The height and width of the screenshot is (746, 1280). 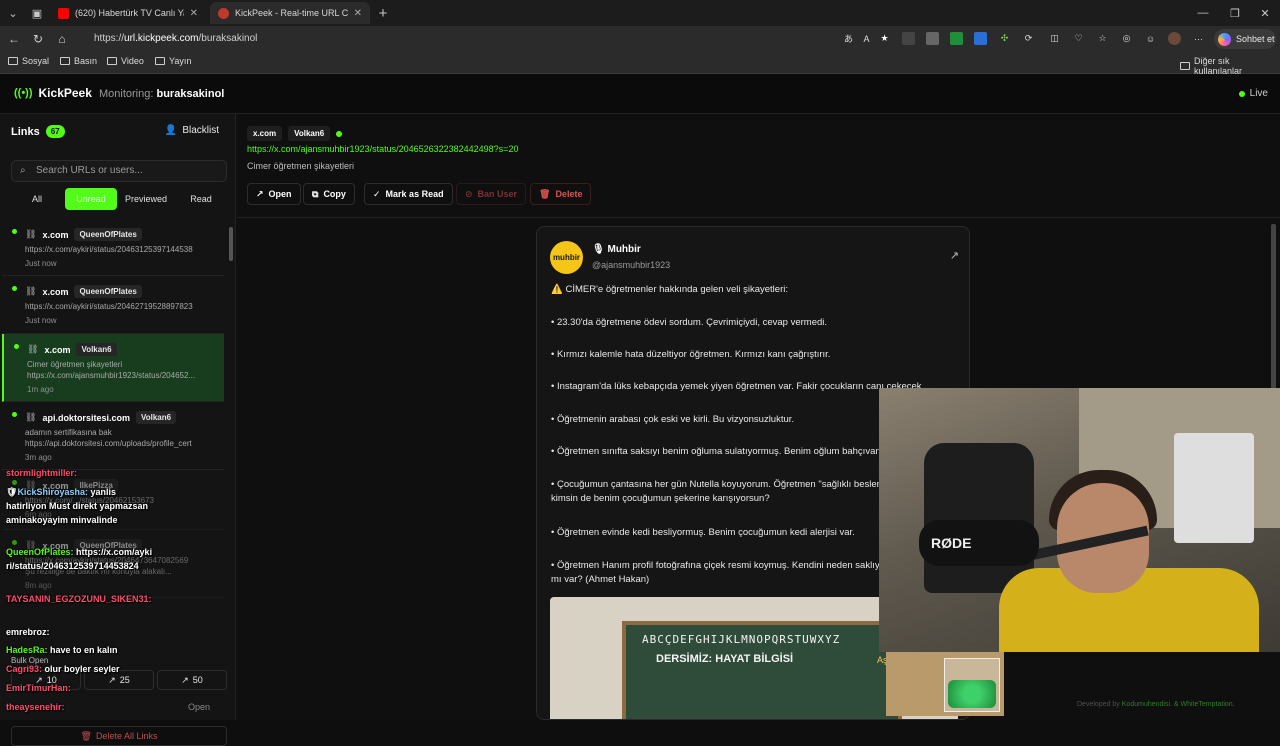 What do you see at coordinates (598, 249) in the screenshot?
I see `microphone-icon: 🎙` at bounding box center [598, 249].